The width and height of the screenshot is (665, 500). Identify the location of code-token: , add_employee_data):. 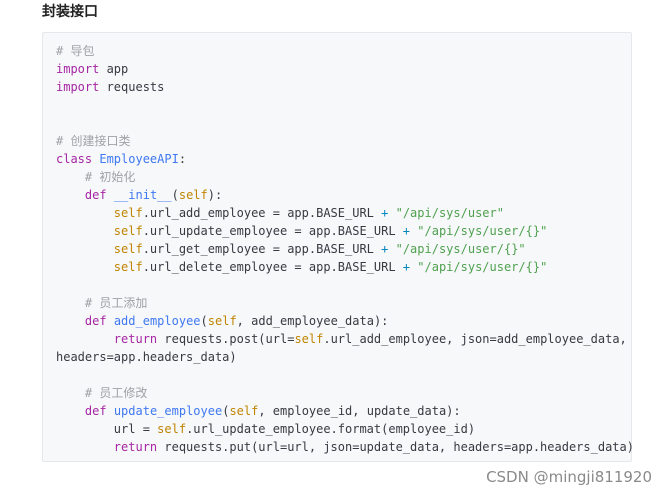
(312, 321).